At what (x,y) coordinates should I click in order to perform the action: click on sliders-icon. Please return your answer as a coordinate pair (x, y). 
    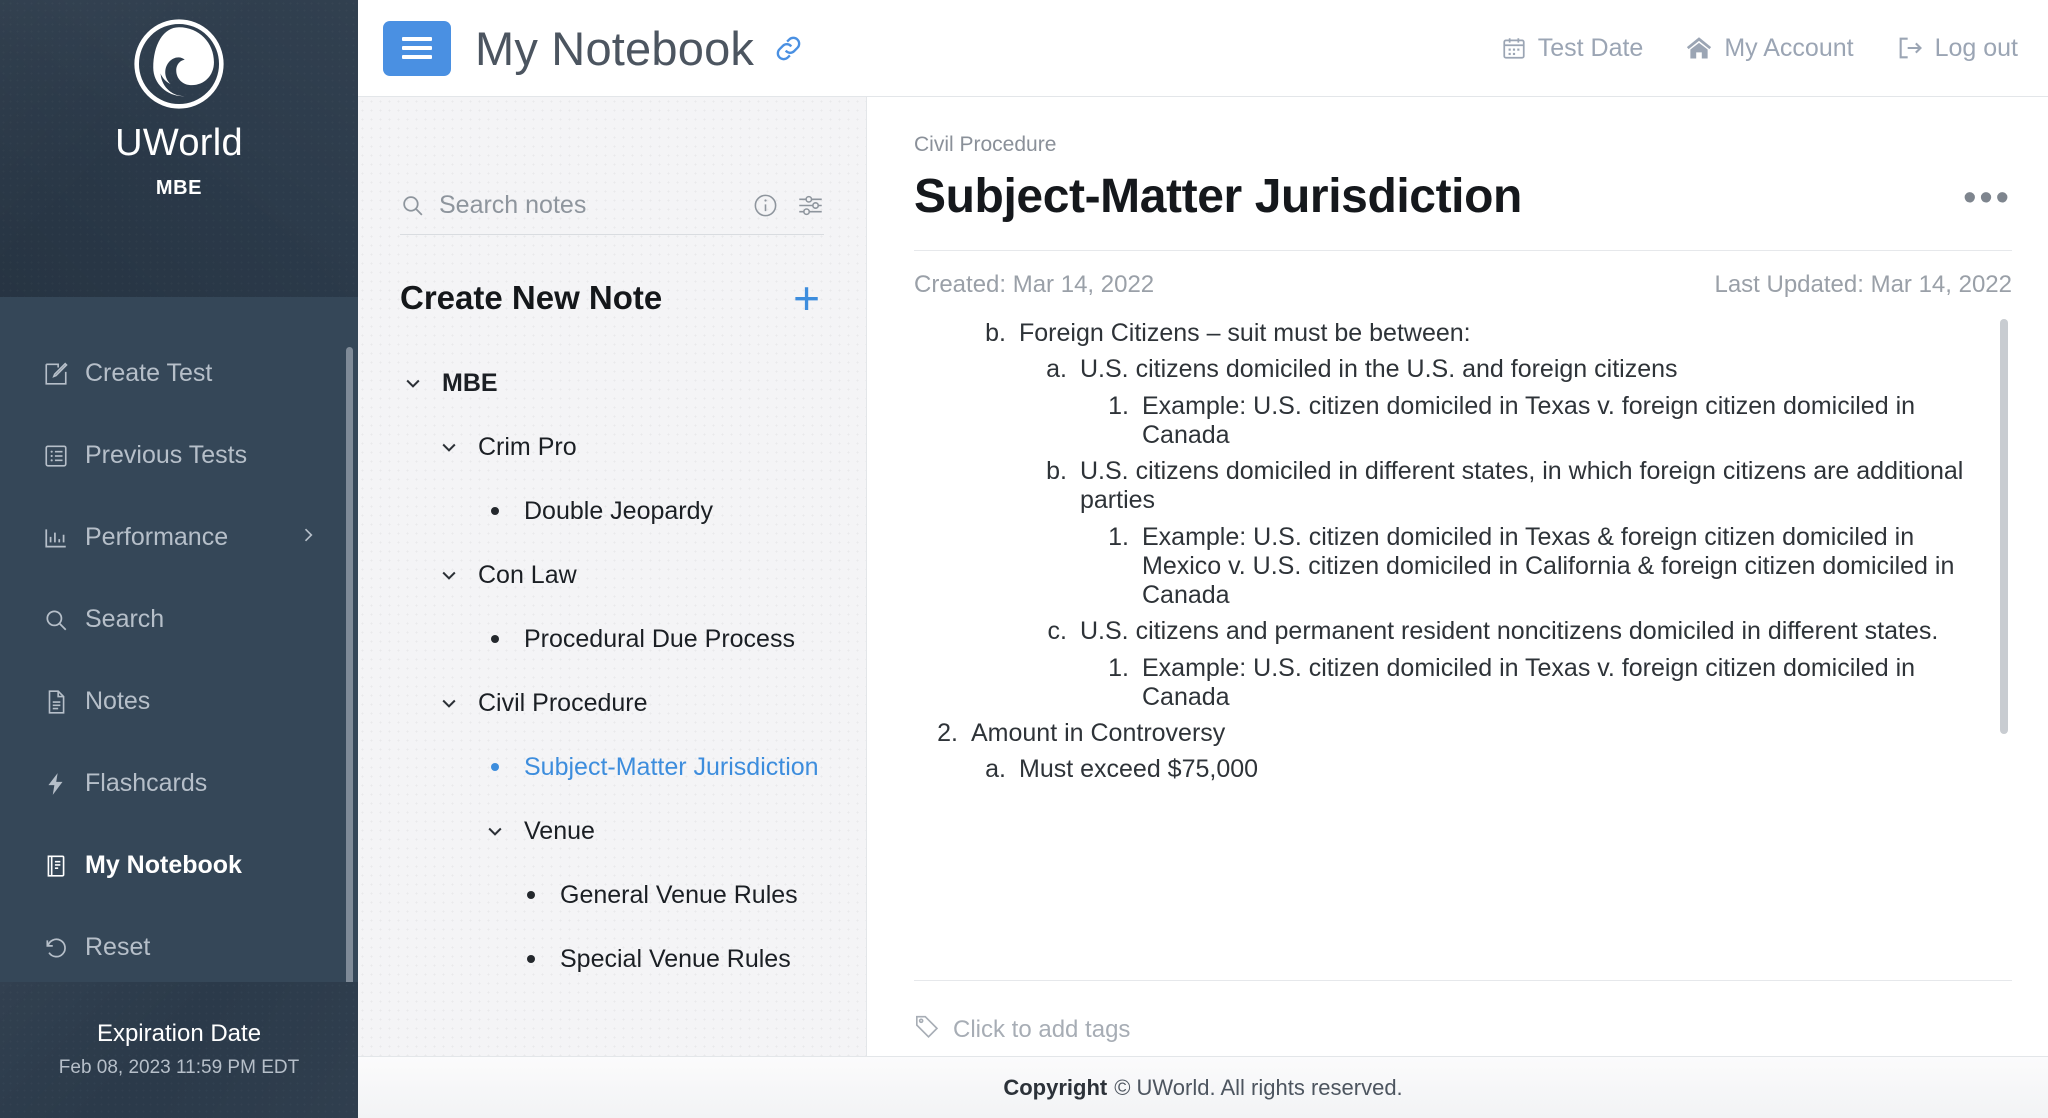
    Looking at the image, I should click on (810, 205).